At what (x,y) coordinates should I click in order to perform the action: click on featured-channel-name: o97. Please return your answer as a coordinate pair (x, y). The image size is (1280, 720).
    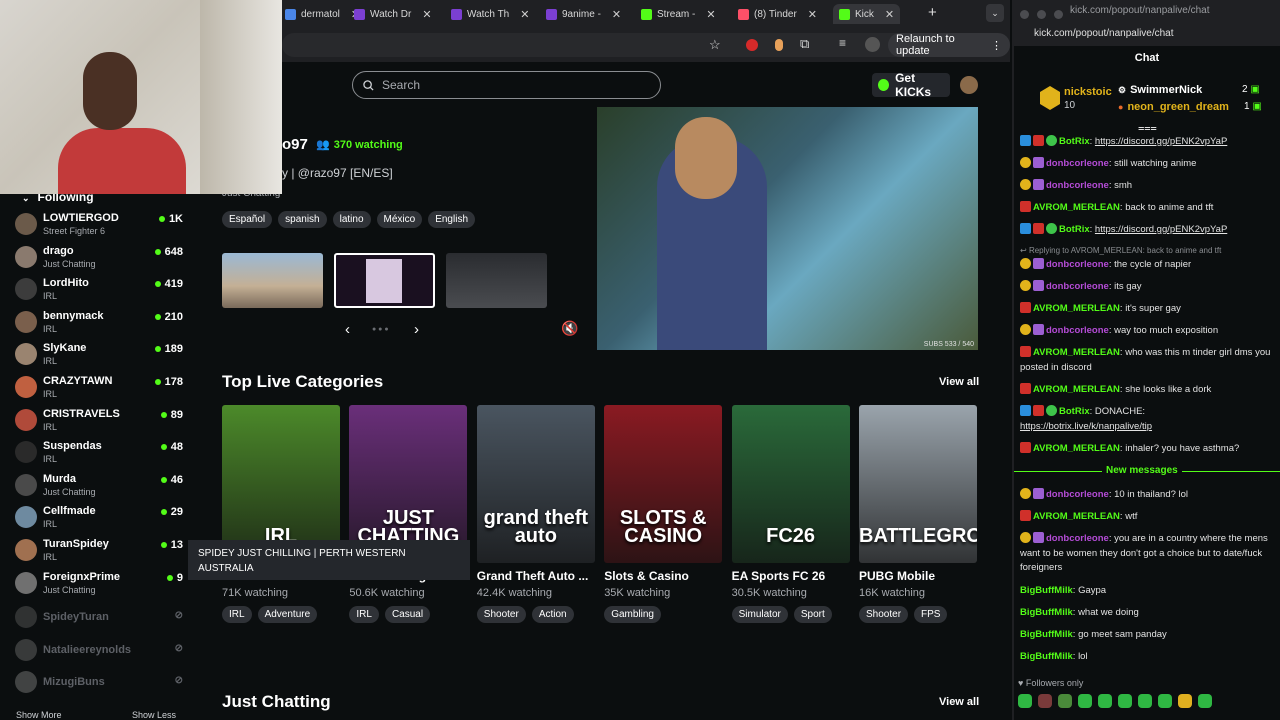
    Looking at the image, I should click on (295, 144).